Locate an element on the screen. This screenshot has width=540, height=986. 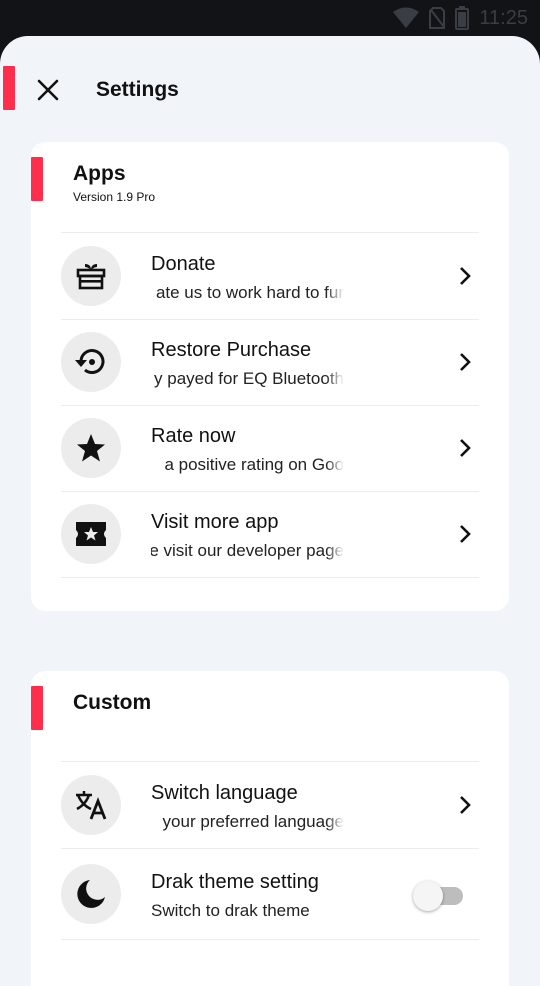
battery-icon is located at coordinates (462, 18).